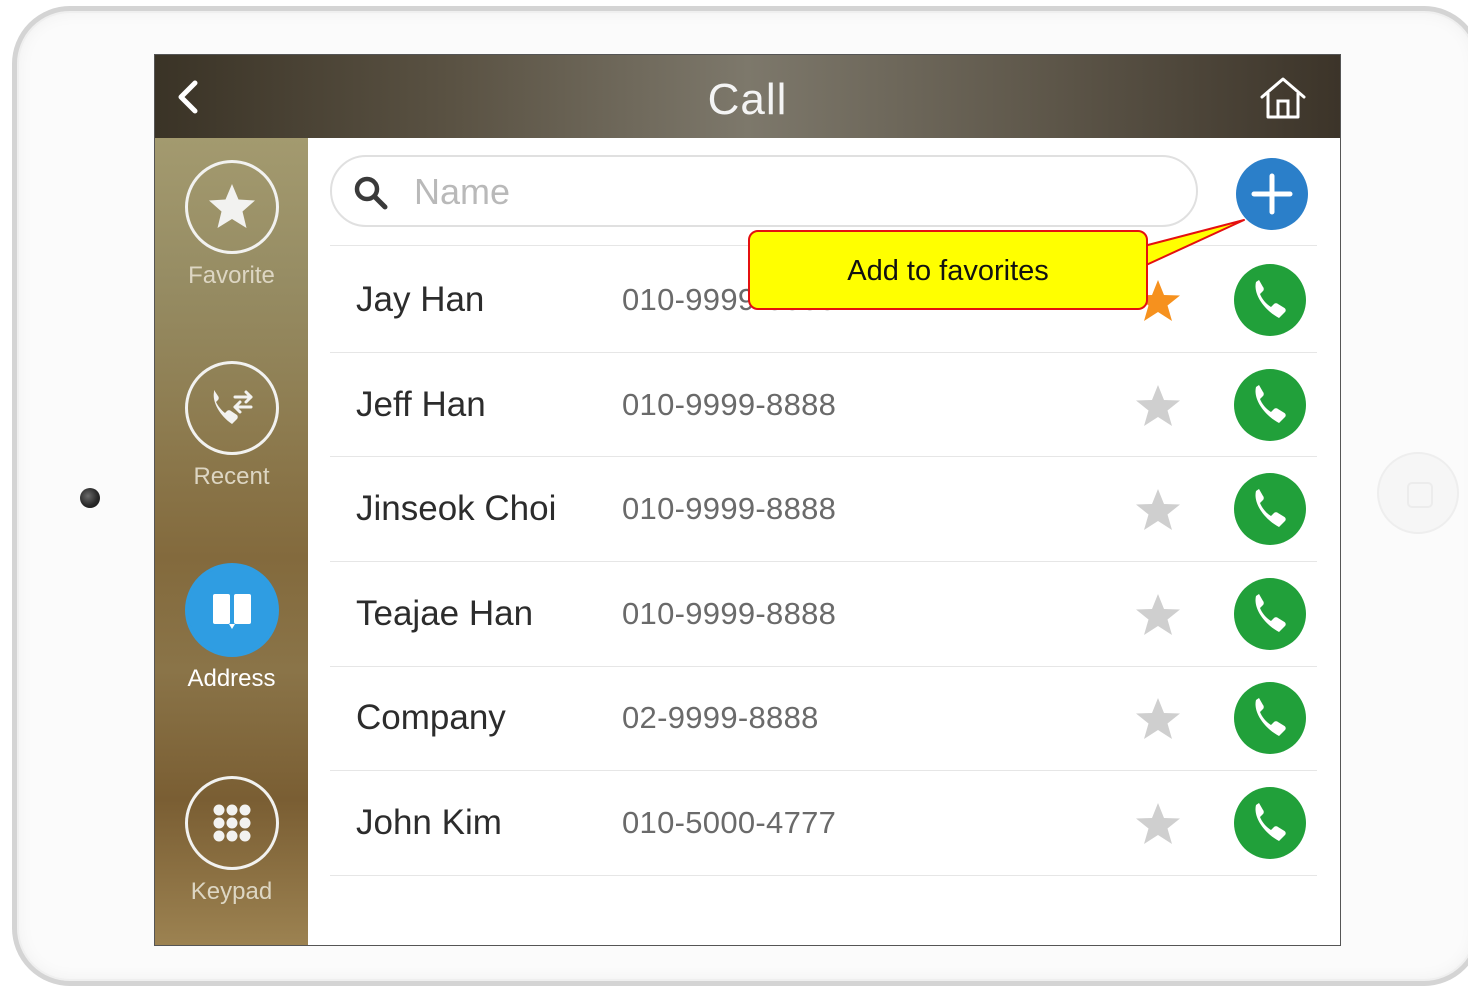 The height and width of the screenshot is (992, 1468). I want to click on sidebar-item-label: Keypad, so click(231, 891).